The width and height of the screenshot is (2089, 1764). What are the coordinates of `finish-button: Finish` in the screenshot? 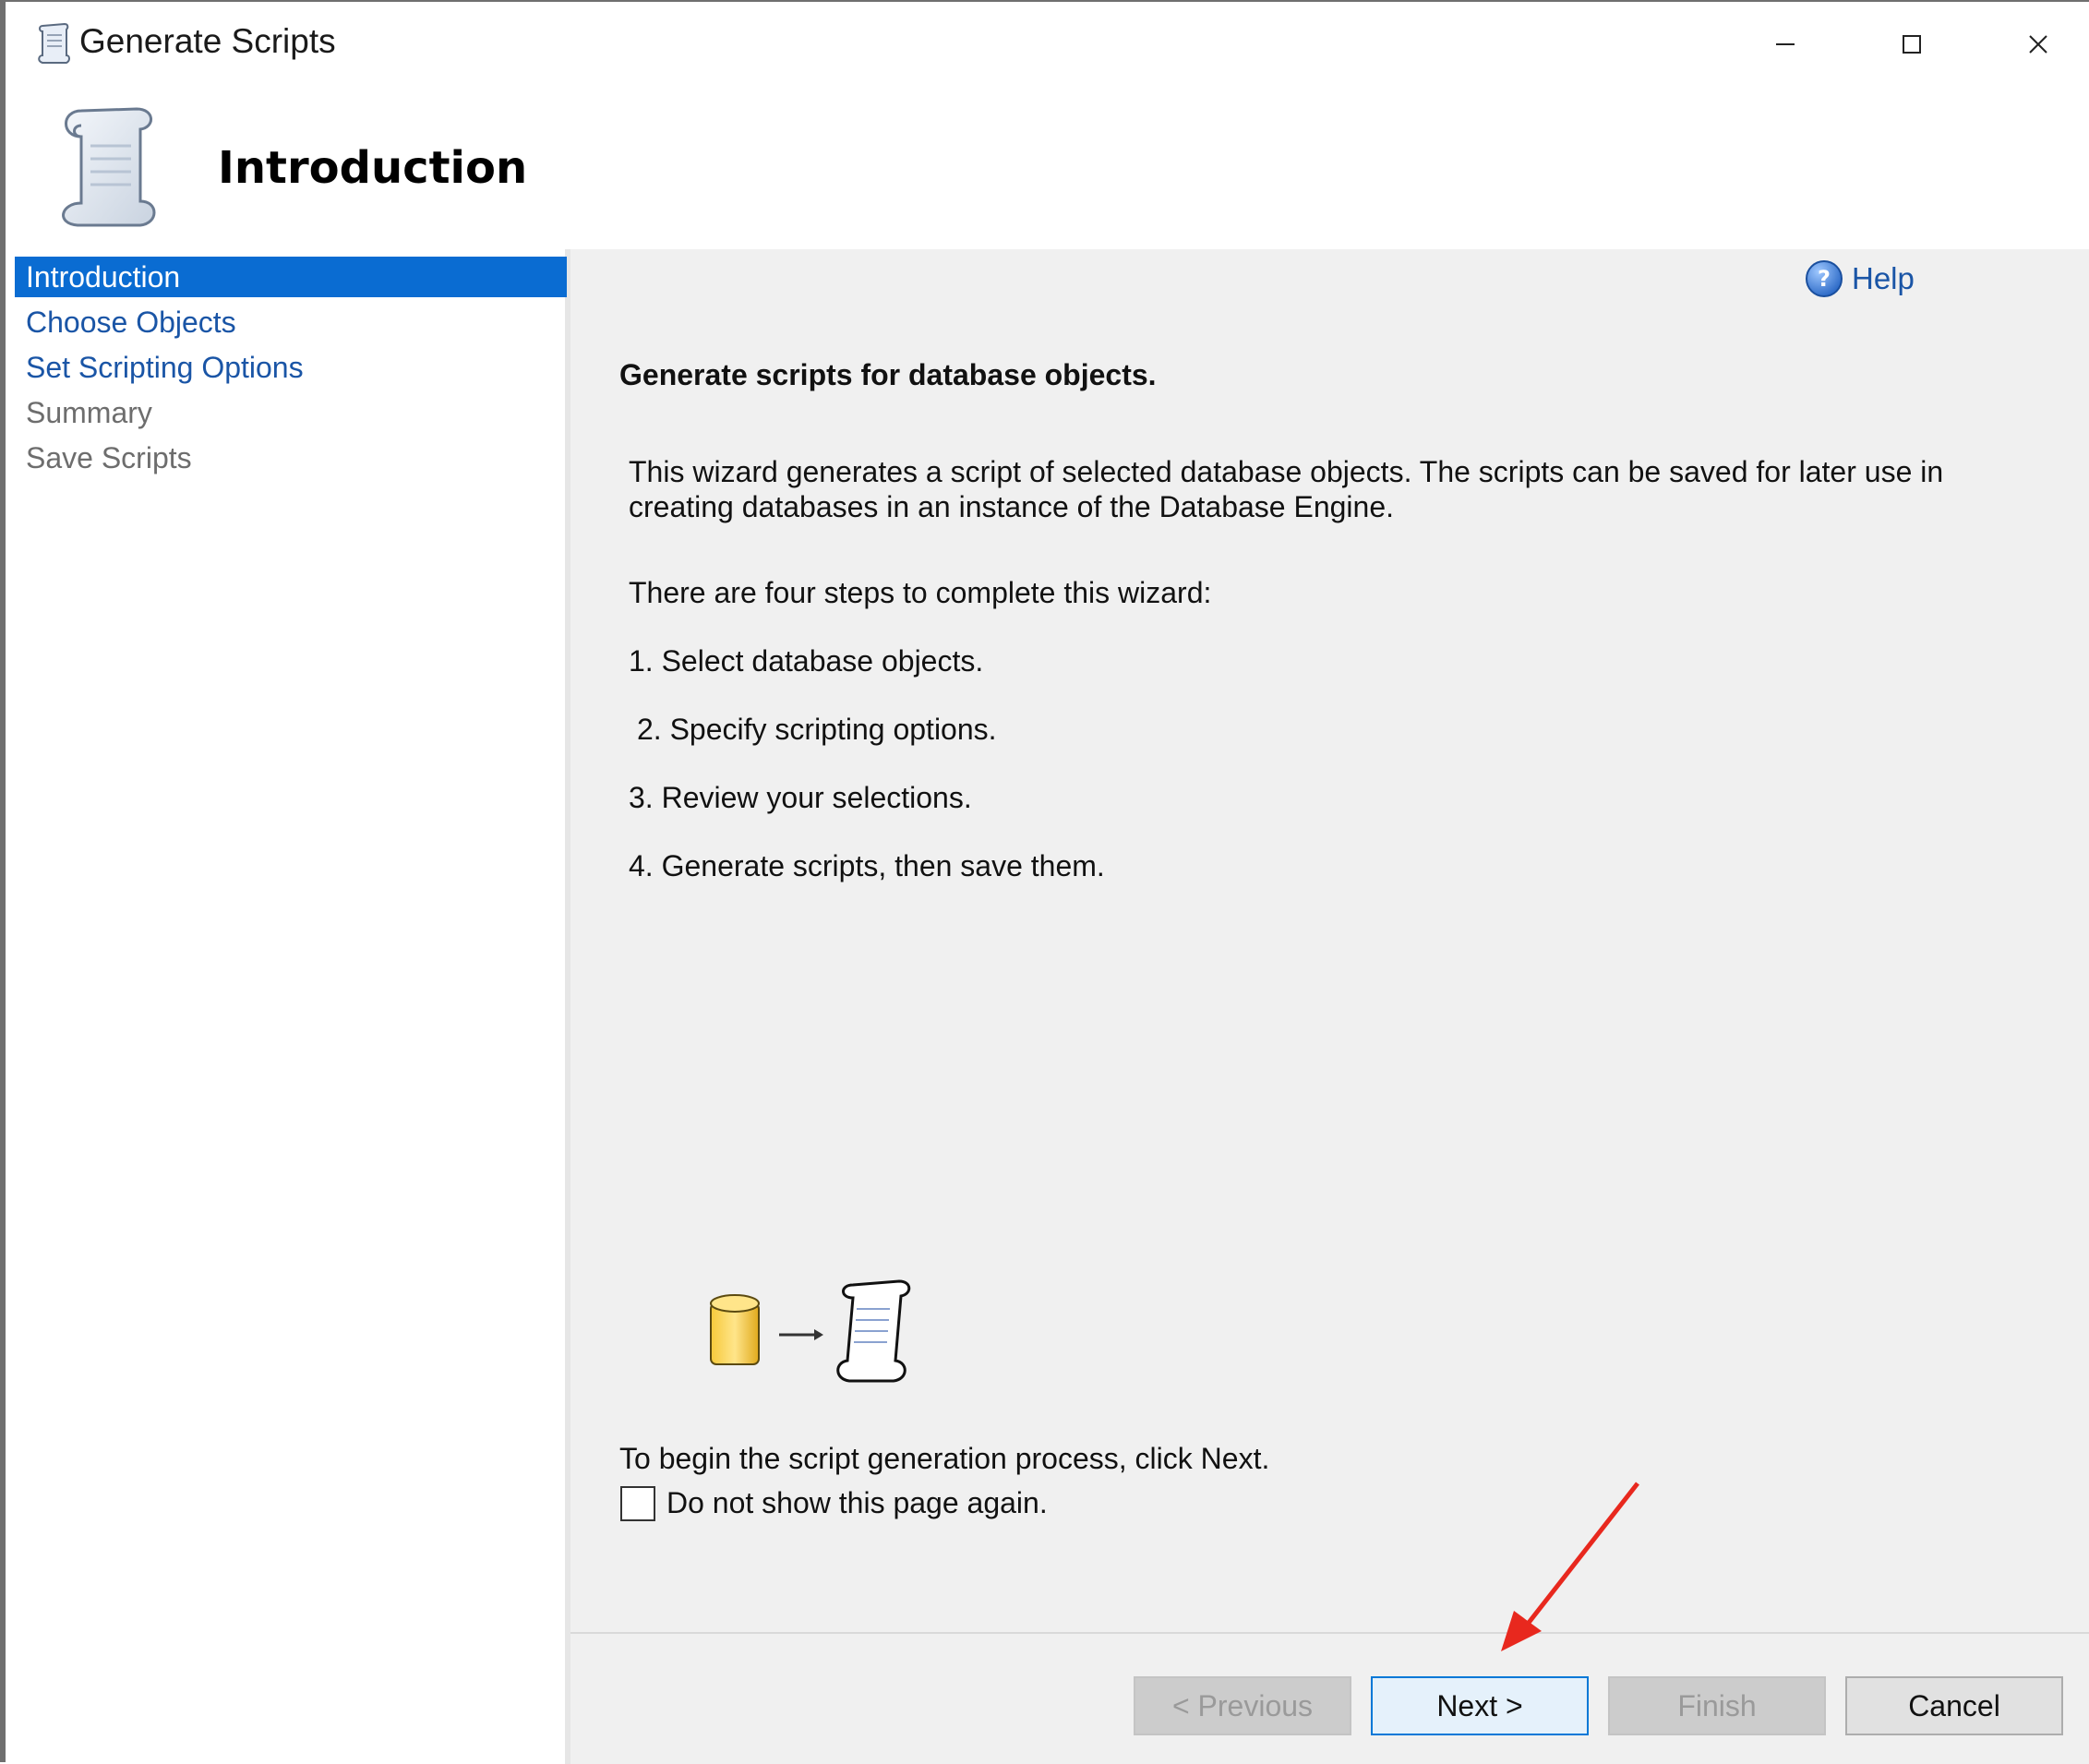 It's located at (1717, 1705).